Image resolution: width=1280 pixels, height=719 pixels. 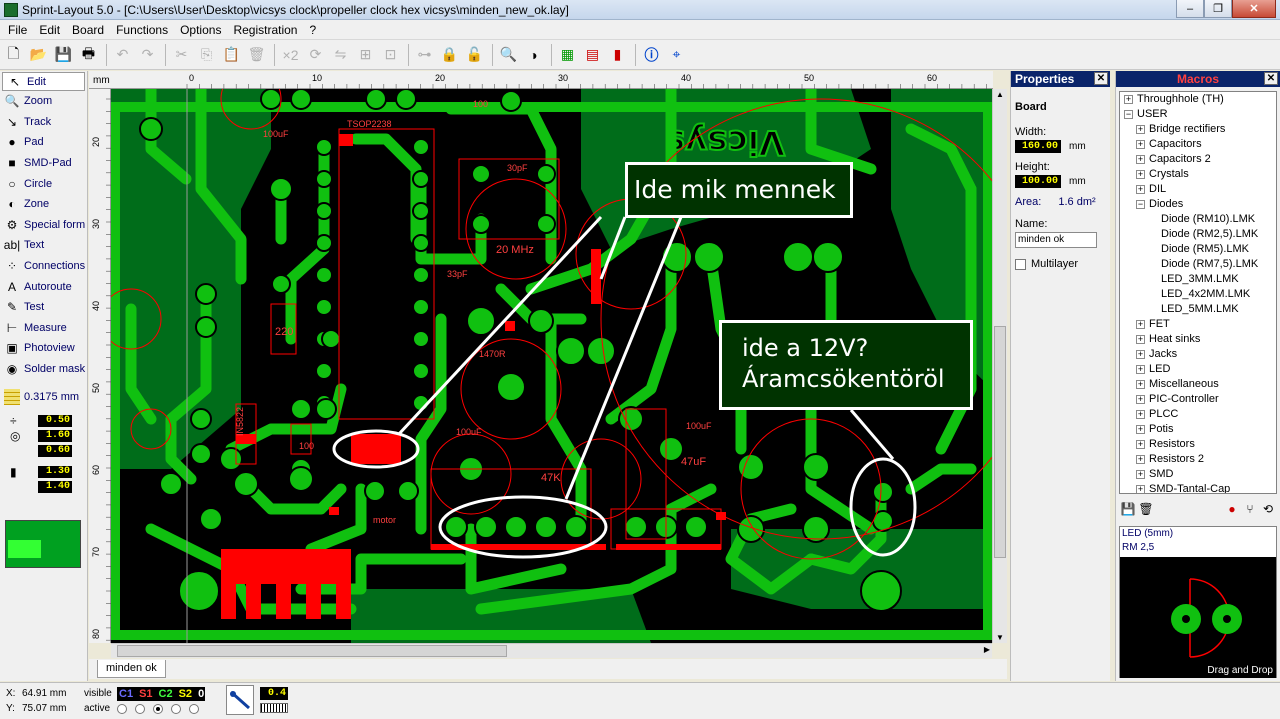 What do you see at coordinates (200, 30) in the screenshot?
I see `menu-options: Options` at bounding box center [200, 30].